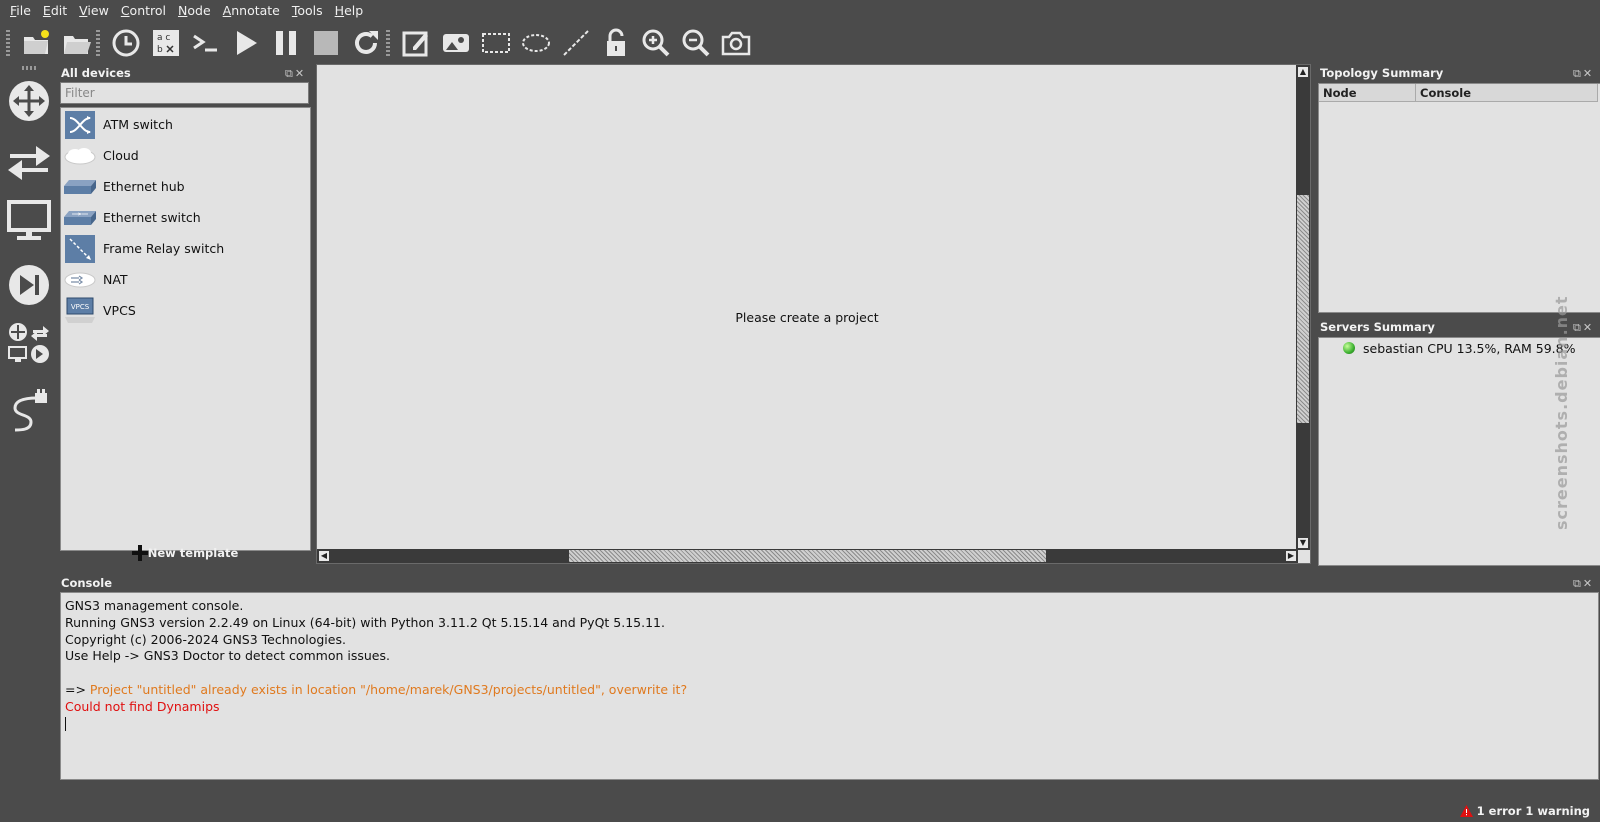 Image resolution: width=1600 pixels, height=822 pixels. What do you see at coordinates (1291, 556) in the screenshot?
I see `scroll-right-icon: ▶` at bounding box center [1291, 556].